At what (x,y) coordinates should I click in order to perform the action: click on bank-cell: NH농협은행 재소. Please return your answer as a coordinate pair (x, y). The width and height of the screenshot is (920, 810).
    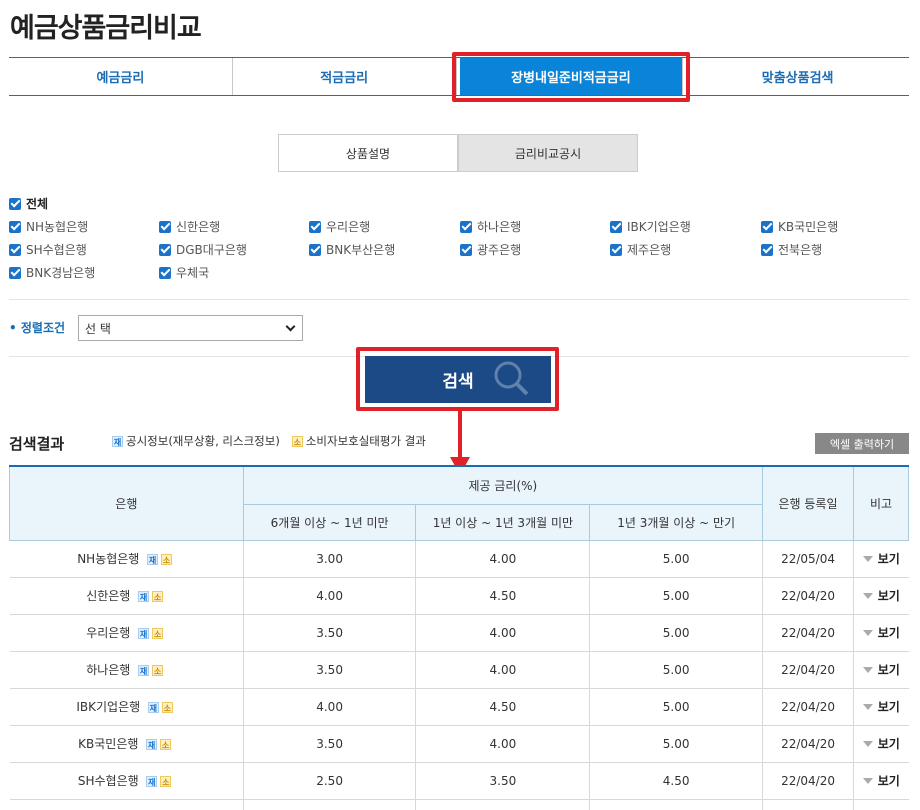
    Looking at the image, I should click on (126, 559).